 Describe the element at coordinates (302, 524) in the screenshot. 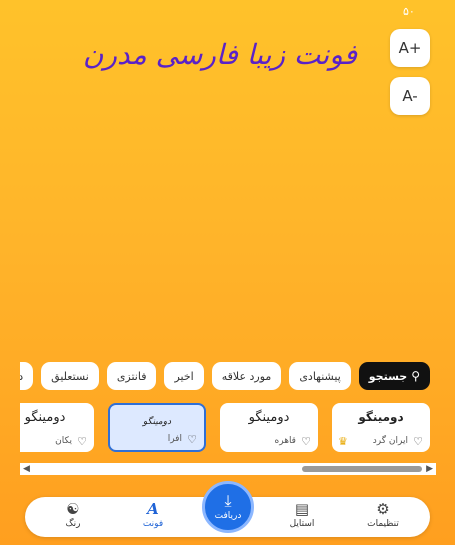

I see `nav-style-label: استایل` at that location.